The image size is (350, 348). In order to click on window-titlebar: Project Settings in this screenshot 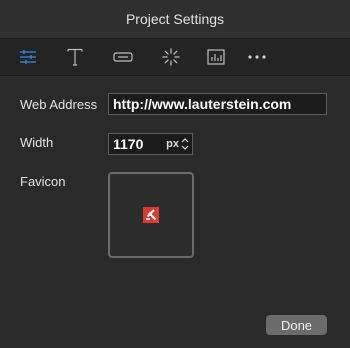, I will do `click(175, 19)`.